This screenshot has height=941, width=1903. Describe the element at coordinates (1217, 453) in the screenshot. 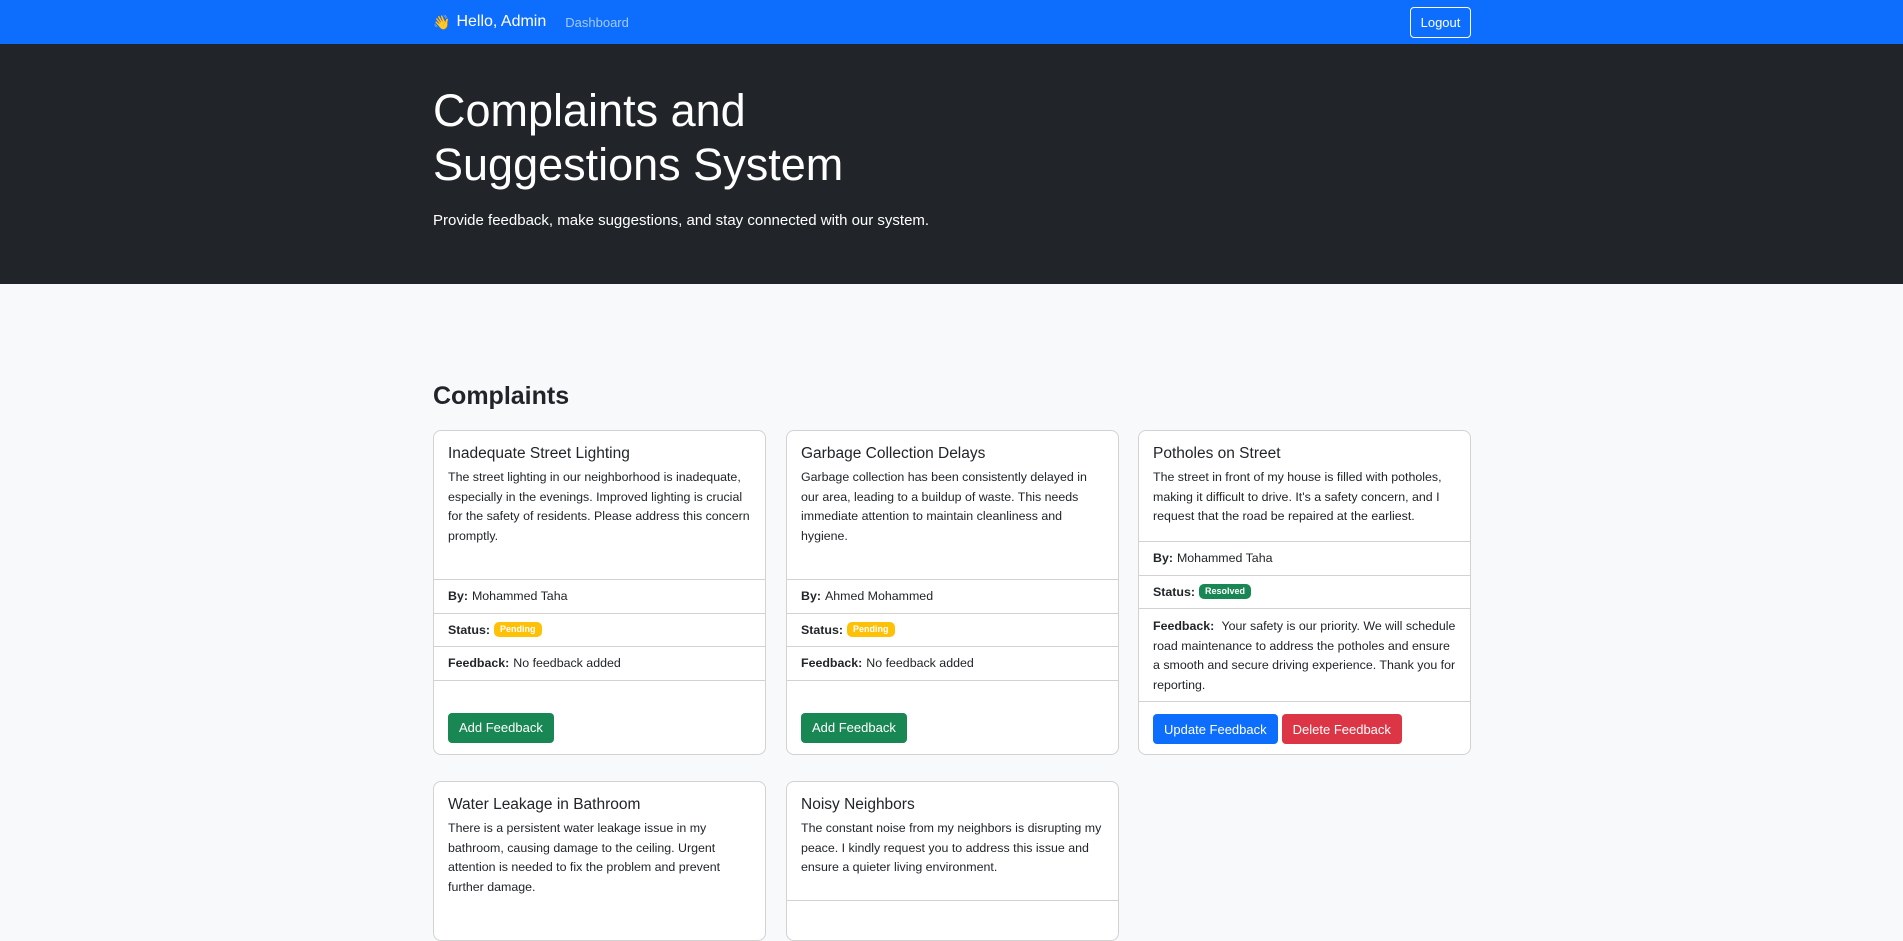

I see `complaint-title: Potholes on Street` at that location.